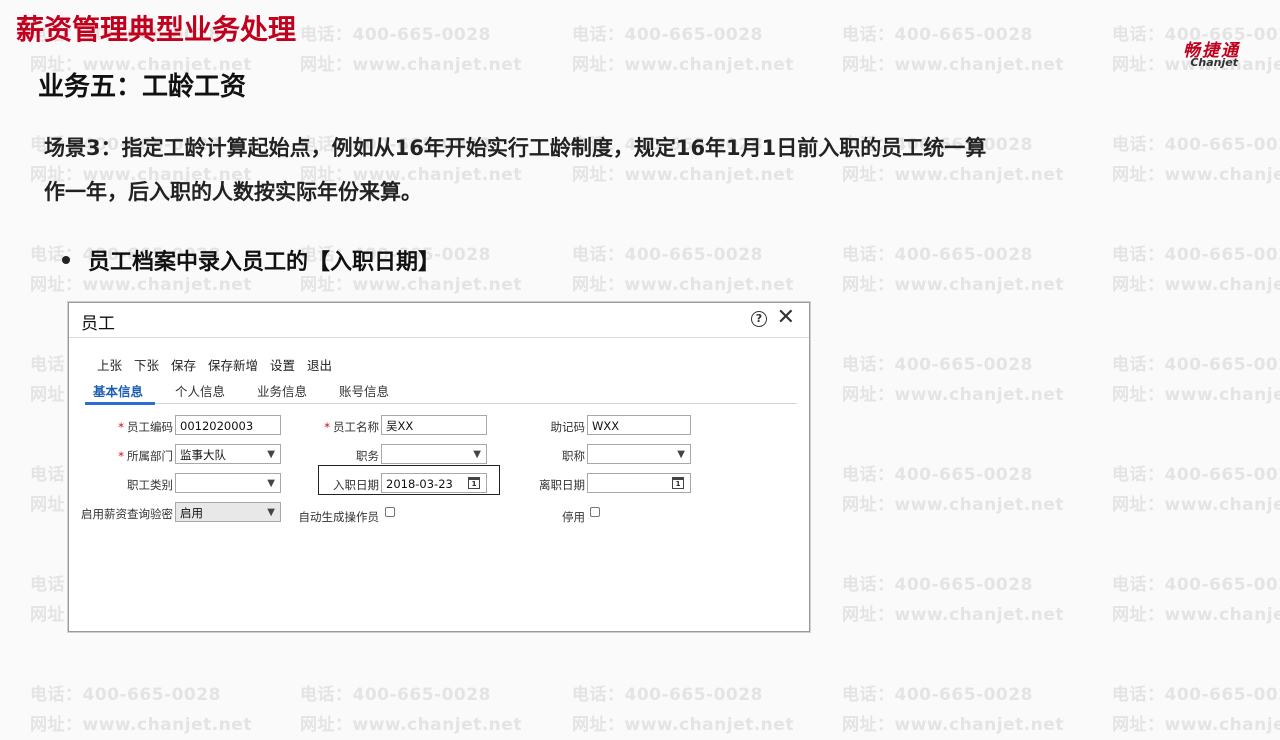  Describe the element at coordinates (573, 456) in the screenshot. I see `title-label: 职称` at that location.